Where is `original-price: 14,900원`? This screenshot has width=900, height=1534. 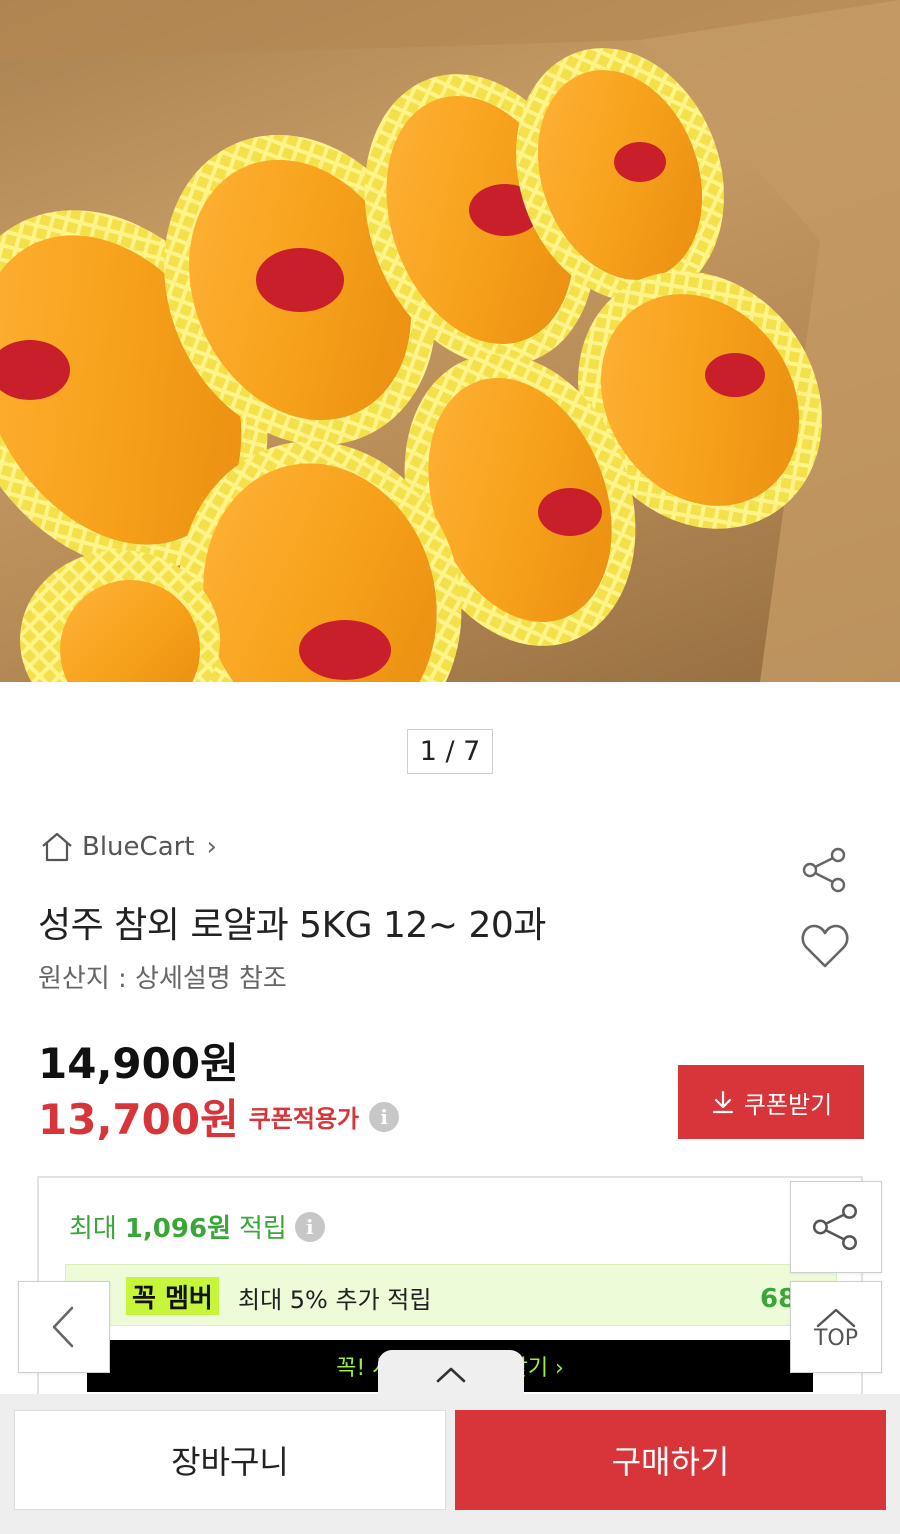 original-price: 14,900원 is located at coordinates (138, 1063).